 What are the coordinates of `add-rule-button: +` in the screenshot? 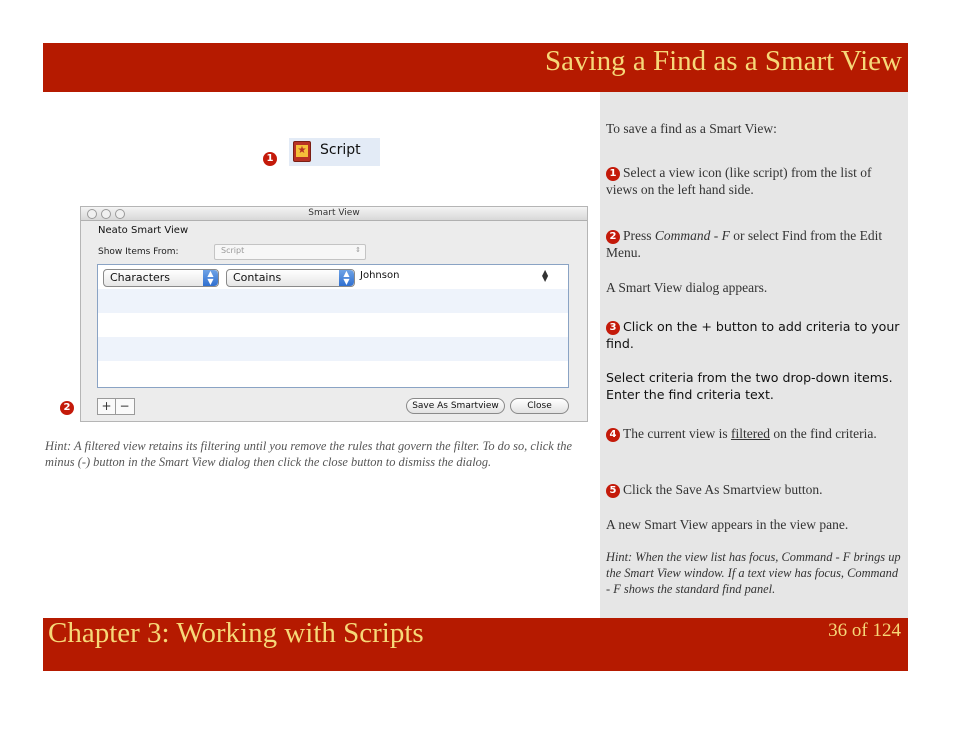 It's located at (106, 406).